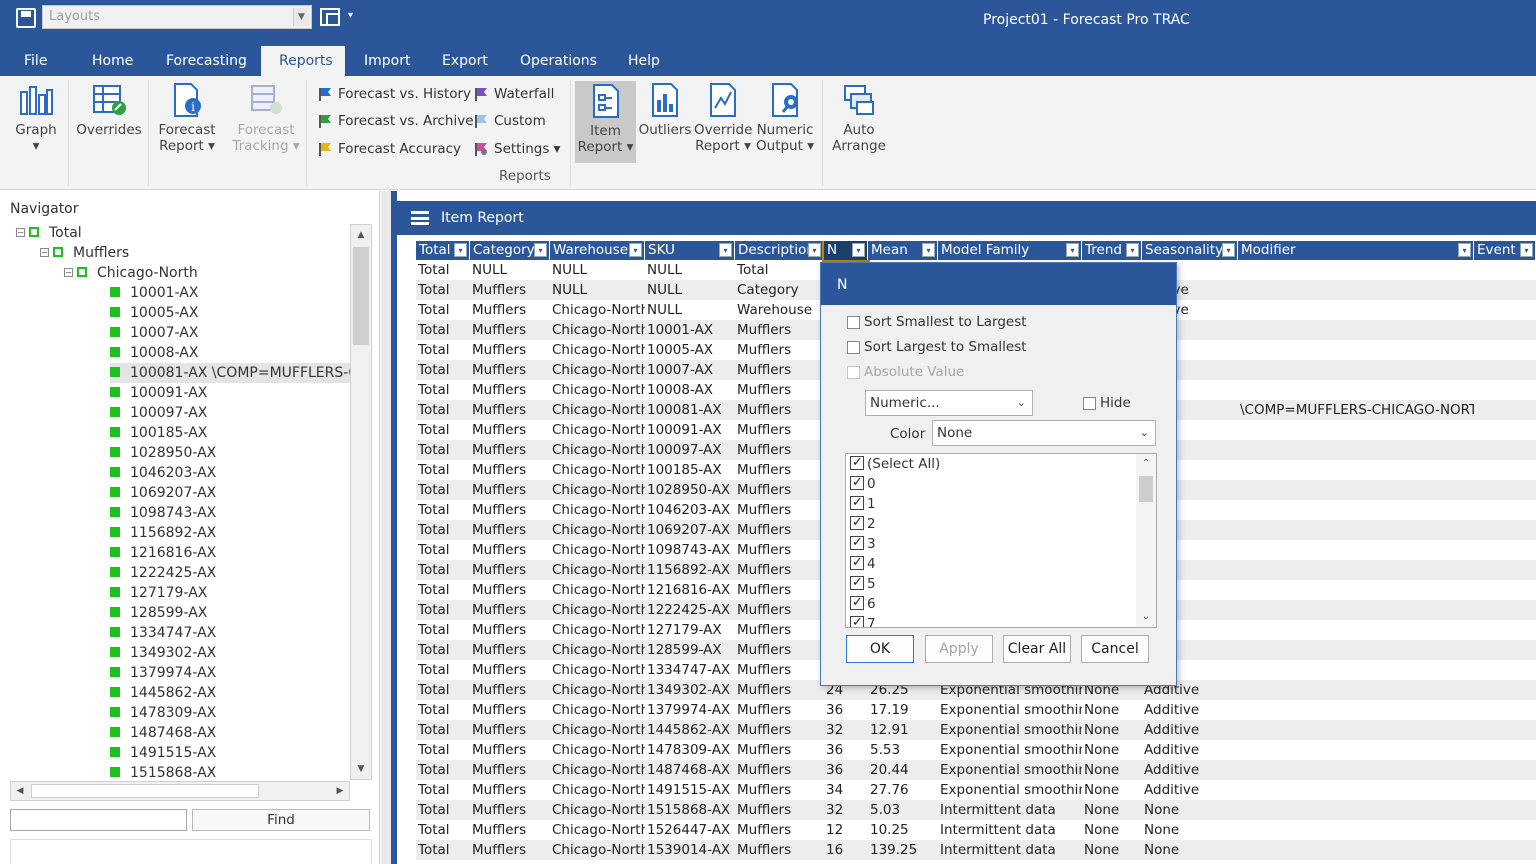  What do you see at coordinates (393, 94) in the screenshot?
I see `forecast-vs-history-button: Forecast vs. History` at bounding box center [393, 94].